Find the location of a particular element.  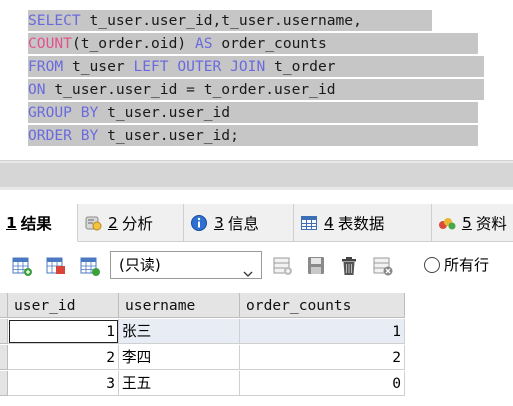

history-icon is located at coordinates (447, 223).